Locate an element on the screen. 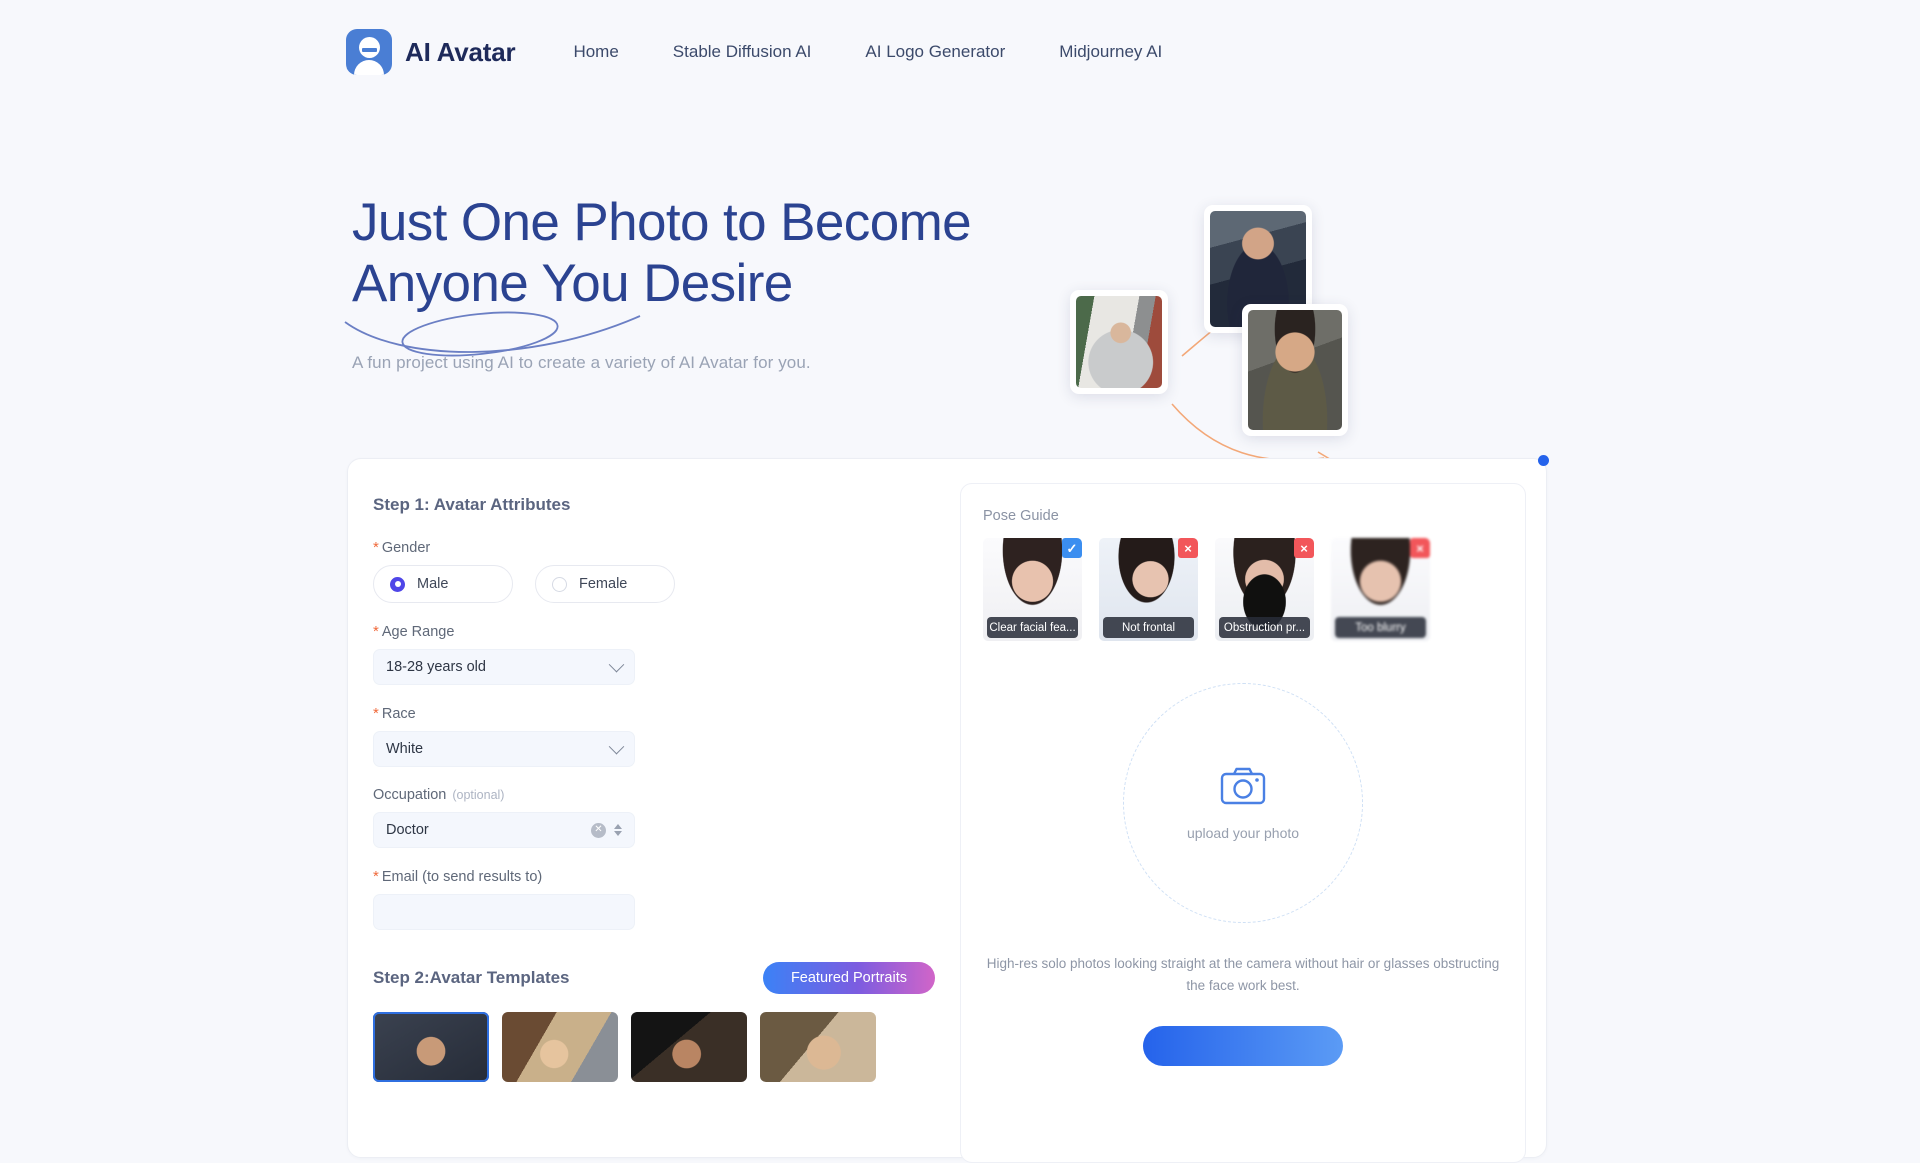  generated-avatar-portrait is located at coordinates (1295, 370).